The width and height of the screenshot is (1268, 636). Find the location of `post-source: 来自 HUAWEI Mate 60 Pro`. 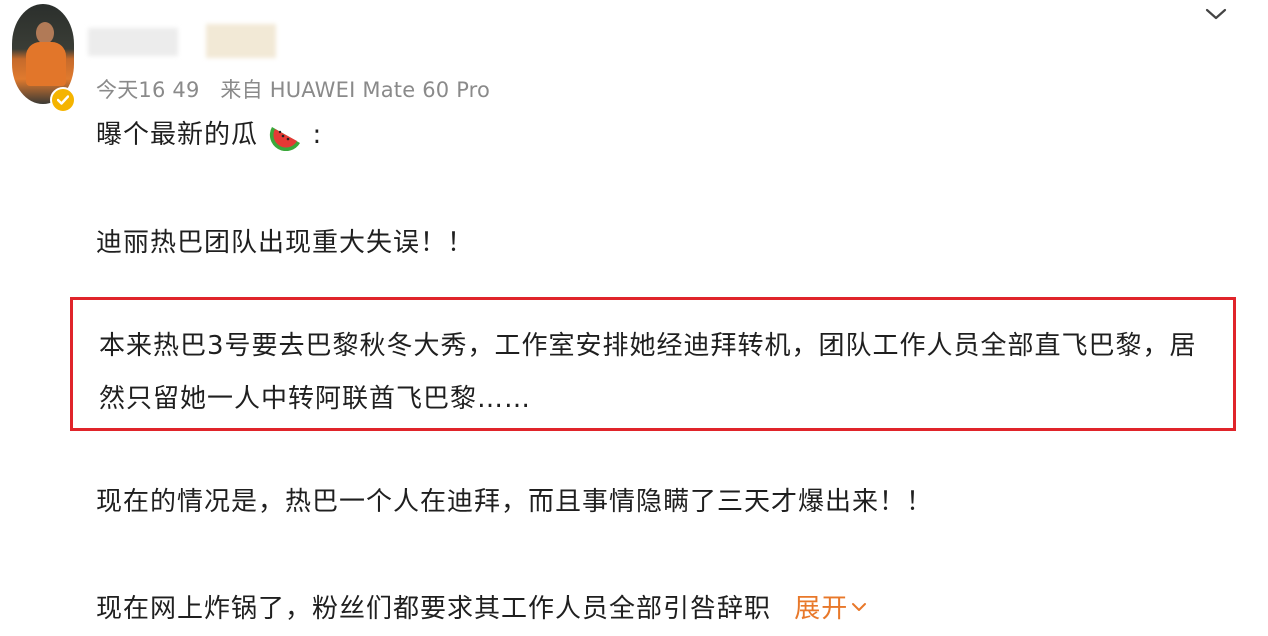

post-source: 来自 HUAWEI Mate 60 Pro is located at coordinates (355, 90).